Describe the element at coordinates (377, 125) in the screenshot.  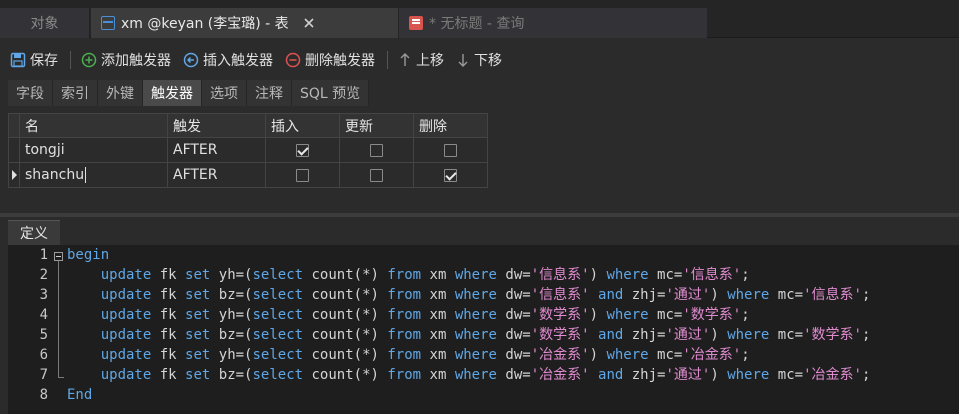
I see `column-header-update: 更新` at that location.